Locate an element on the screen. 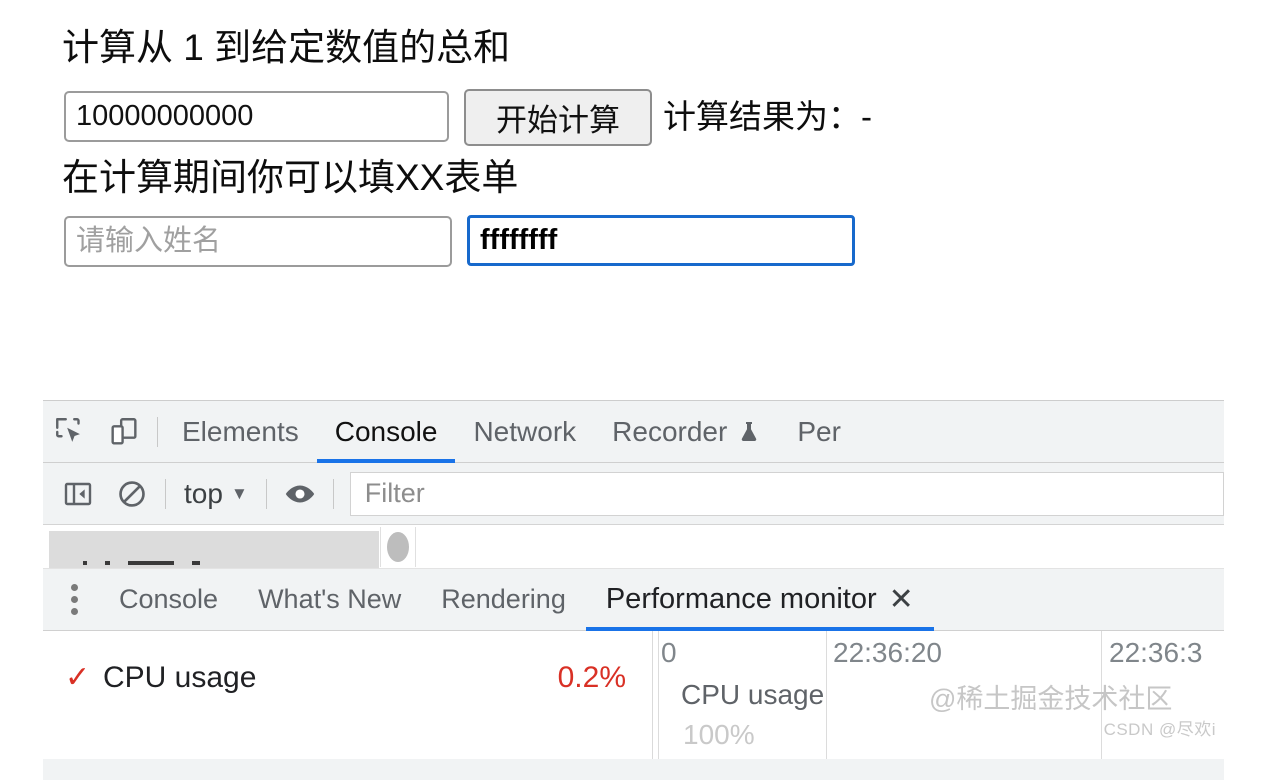 The width and height of the screenshot is (1280, 780). drawer-tab-rendering: Rendering is located at coordinates (503, 600).